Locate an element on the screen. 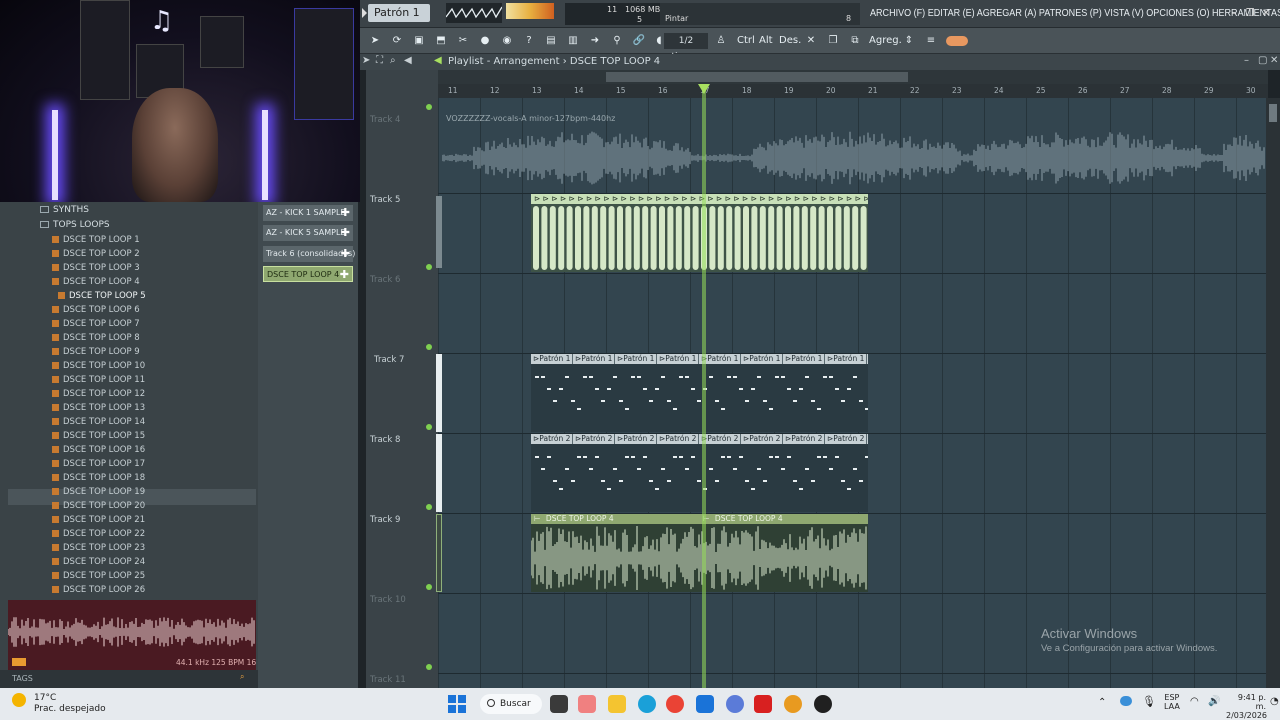 This screenshot has height=720, width=1280. browser-item: DSCE TOP LOOP 7 is located at coordinates (96, 324).